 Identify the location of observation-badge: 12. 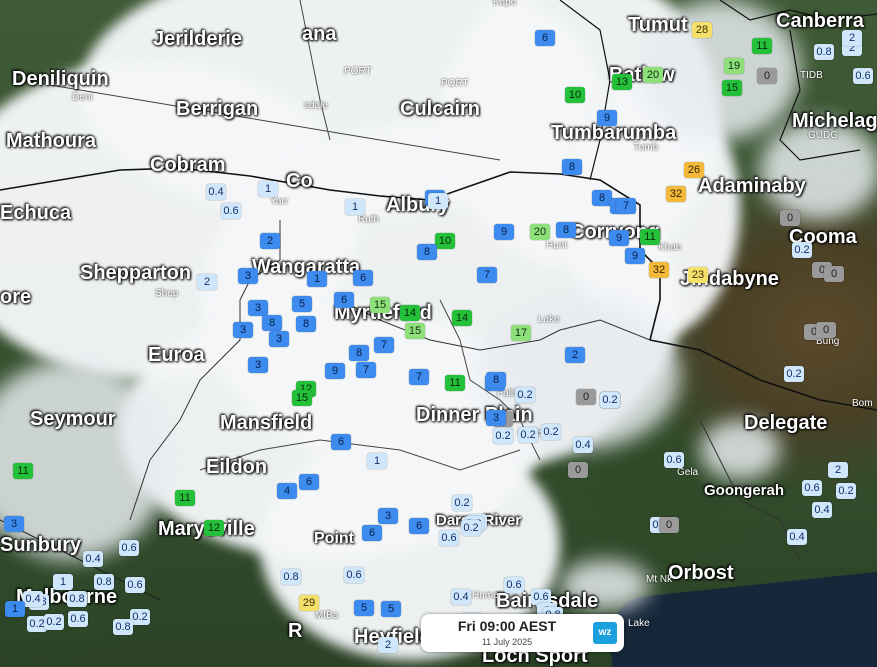
(214, 528).